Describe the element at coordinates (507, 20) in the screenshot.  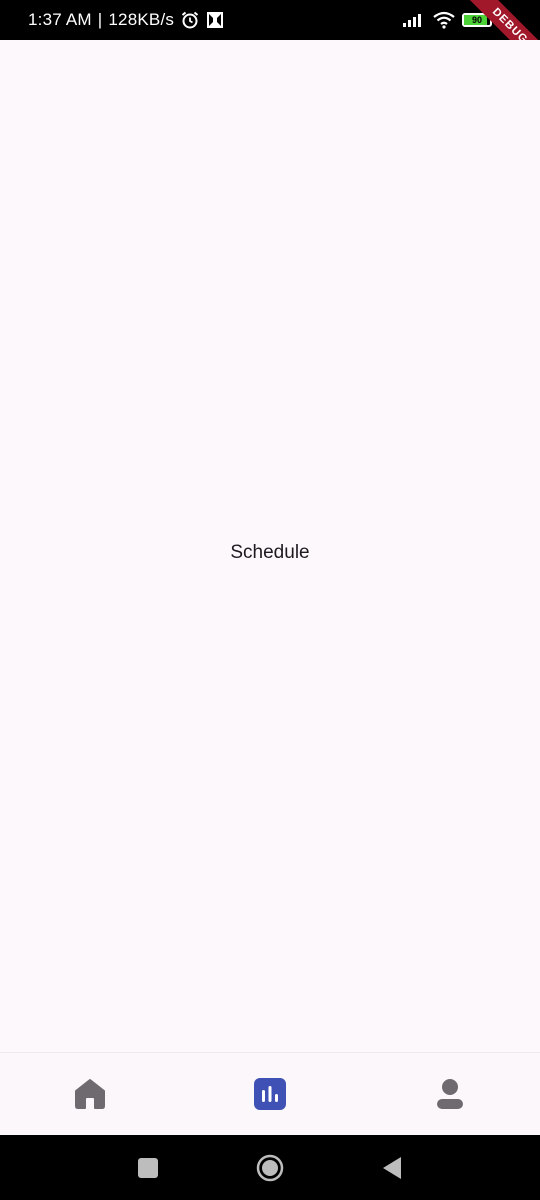
I see `charging-icon` at that location.